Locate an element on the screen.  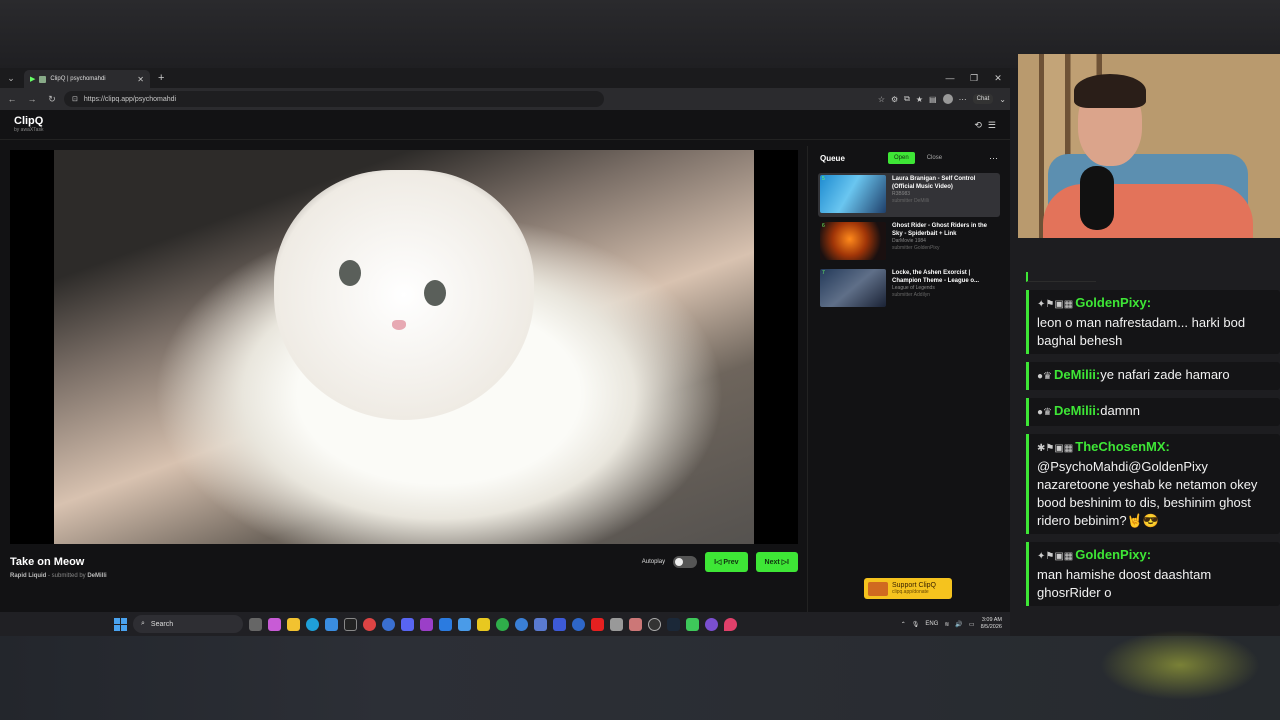
discord-icon is located at coordinates (407, 624).